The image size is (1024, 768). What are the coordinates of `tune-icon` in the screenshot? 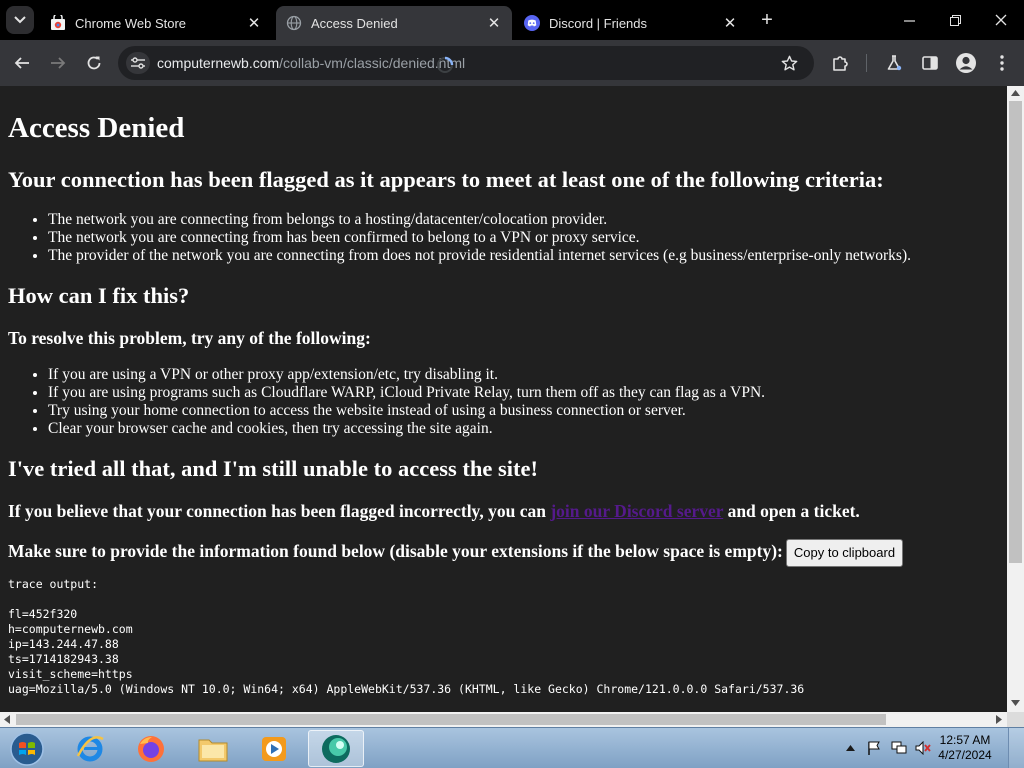 It's located at (138, 63).